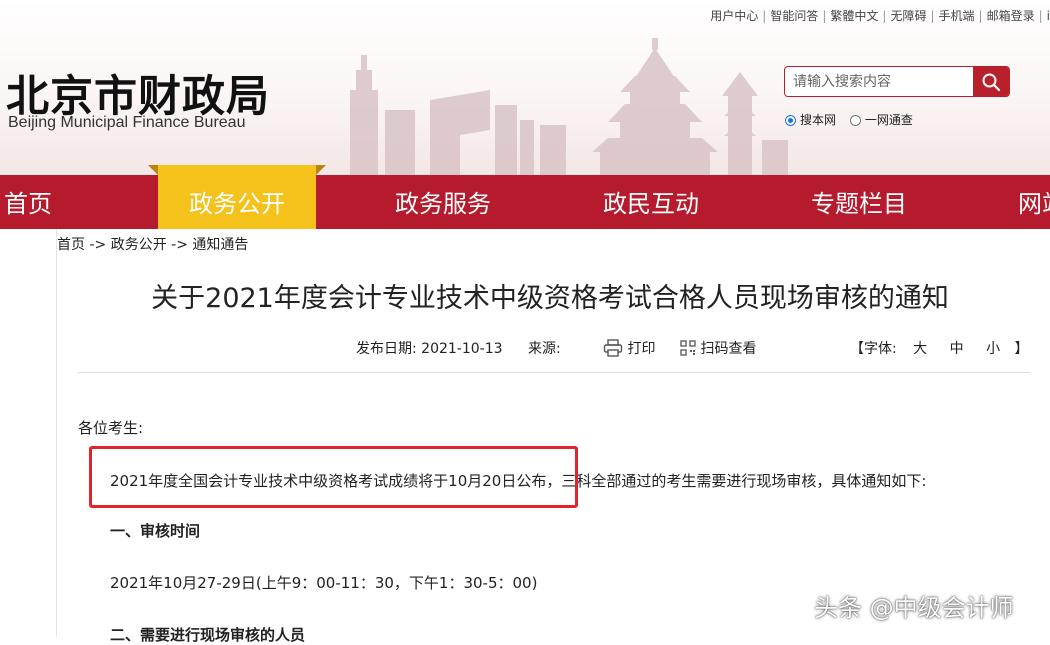 The height and width of the screenshot is (645, 1050). I want to click on qr-view-label: 扫码查看, so click(728, 349).